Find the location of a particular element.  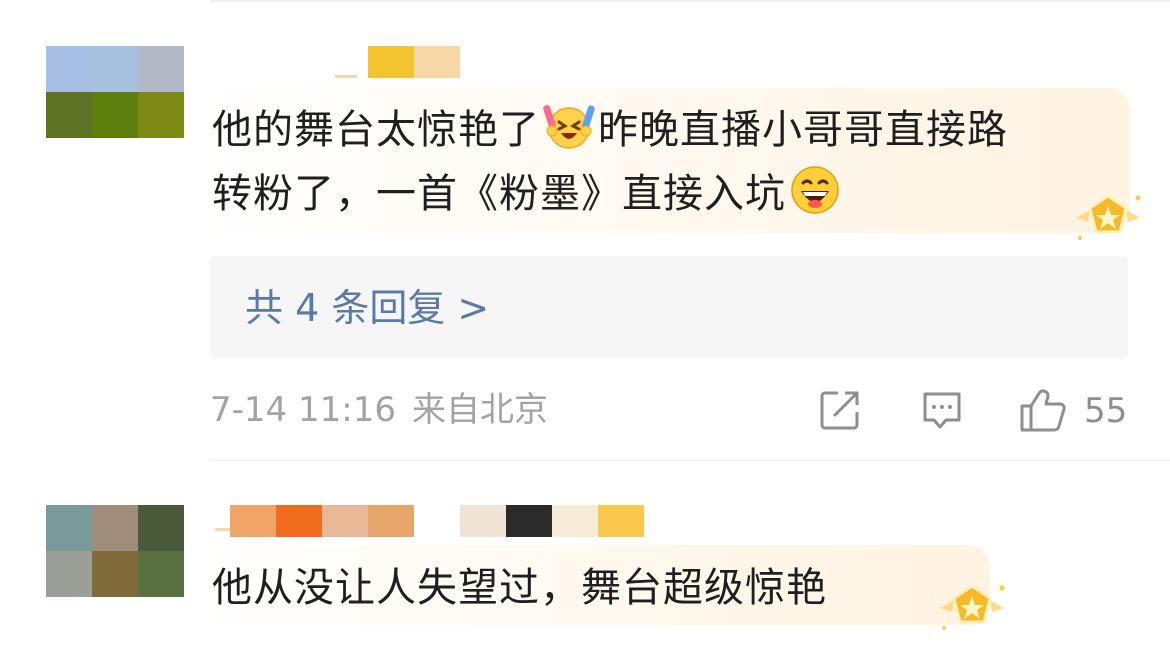

comment-text: 他从没让人失望过，舞台超级惊艳 is located at coordinates (519, 588).